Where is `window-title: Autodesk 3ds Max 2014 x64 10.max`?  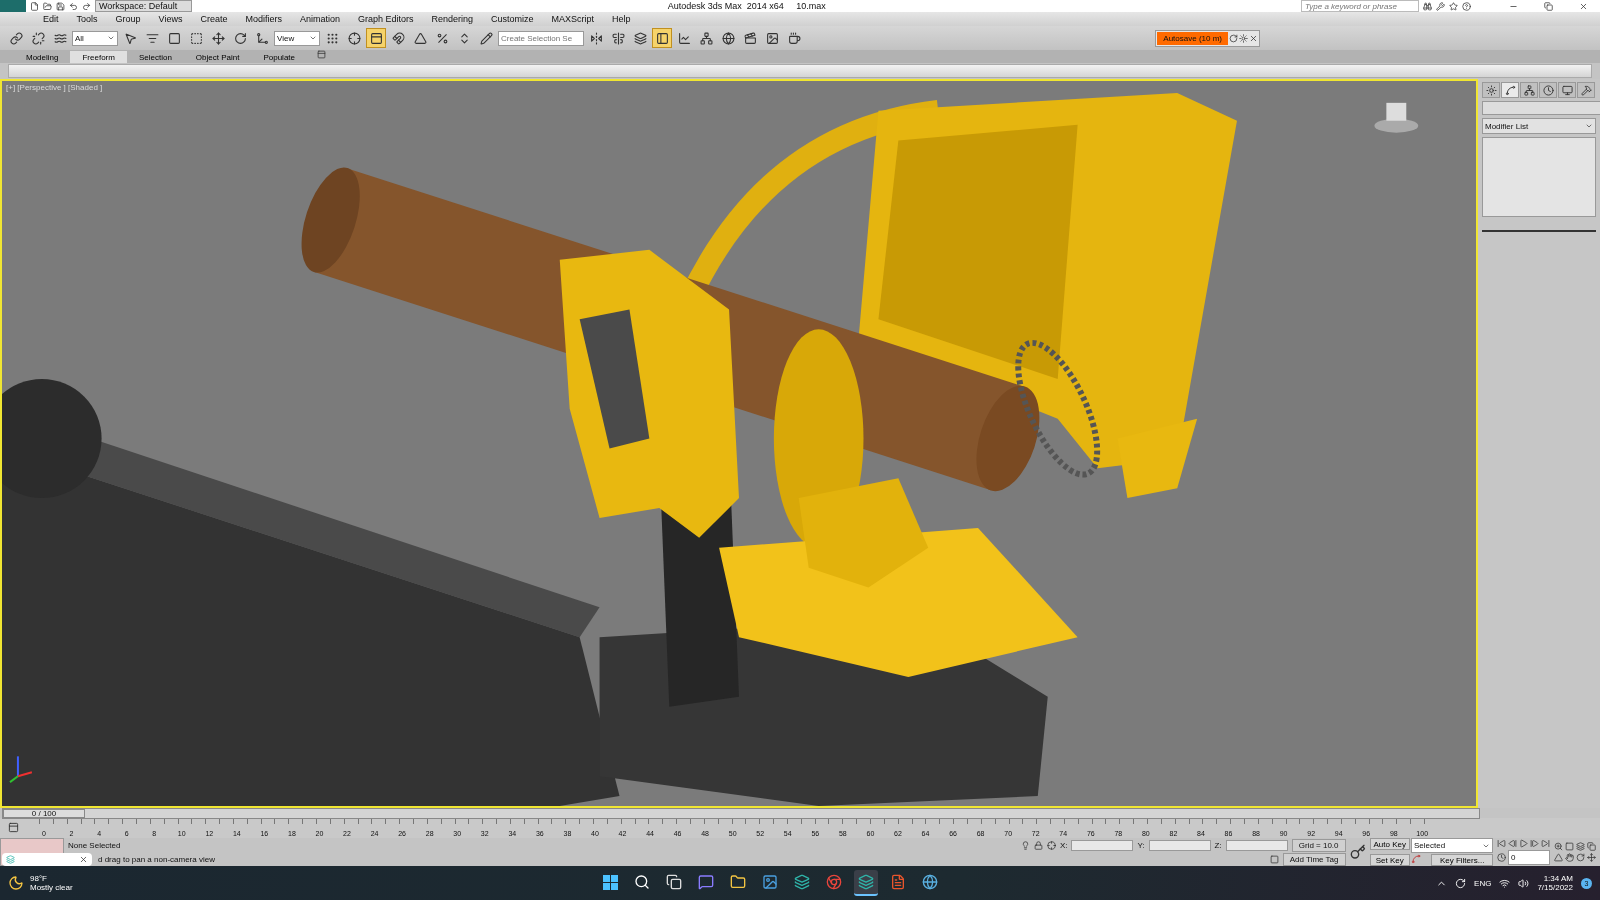
window-title: Autodesk 3ds Max 2014 x64 10.max is located at coordinates (746, 6).